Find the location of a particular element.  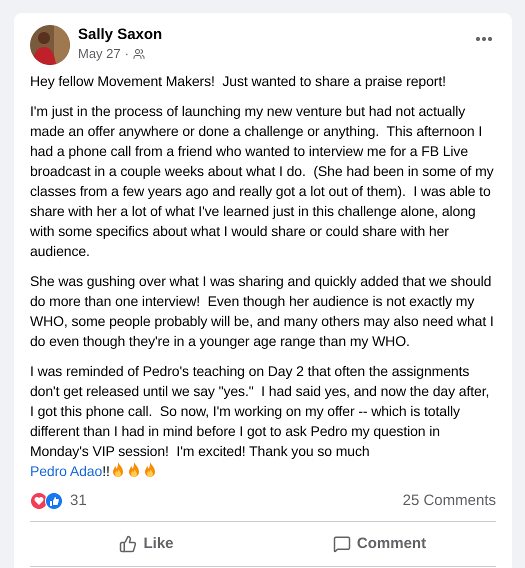

more-options-button is located at coordinates (484, 39).